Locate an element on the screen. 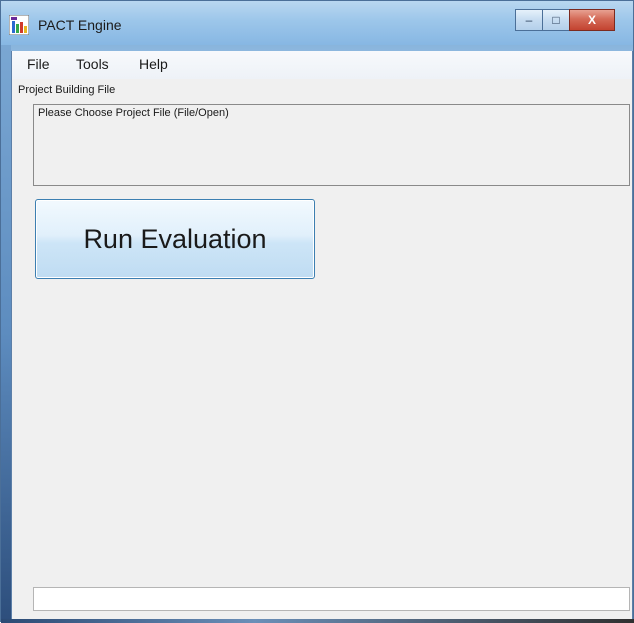  maximize-button: □ is located at coordinates (556, 20).